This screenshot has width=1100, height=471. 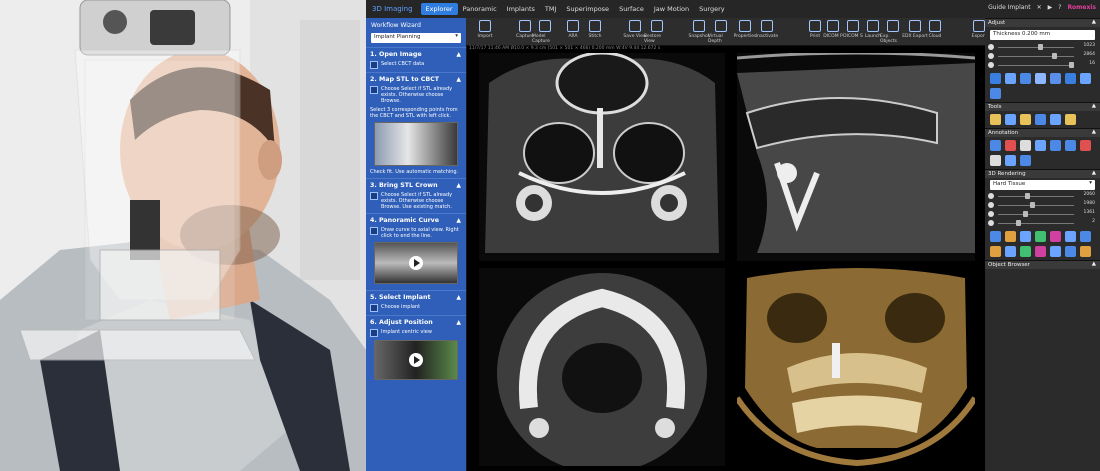 I want to click on panoramic-video-thumbnail, so click(x=416, y=263).